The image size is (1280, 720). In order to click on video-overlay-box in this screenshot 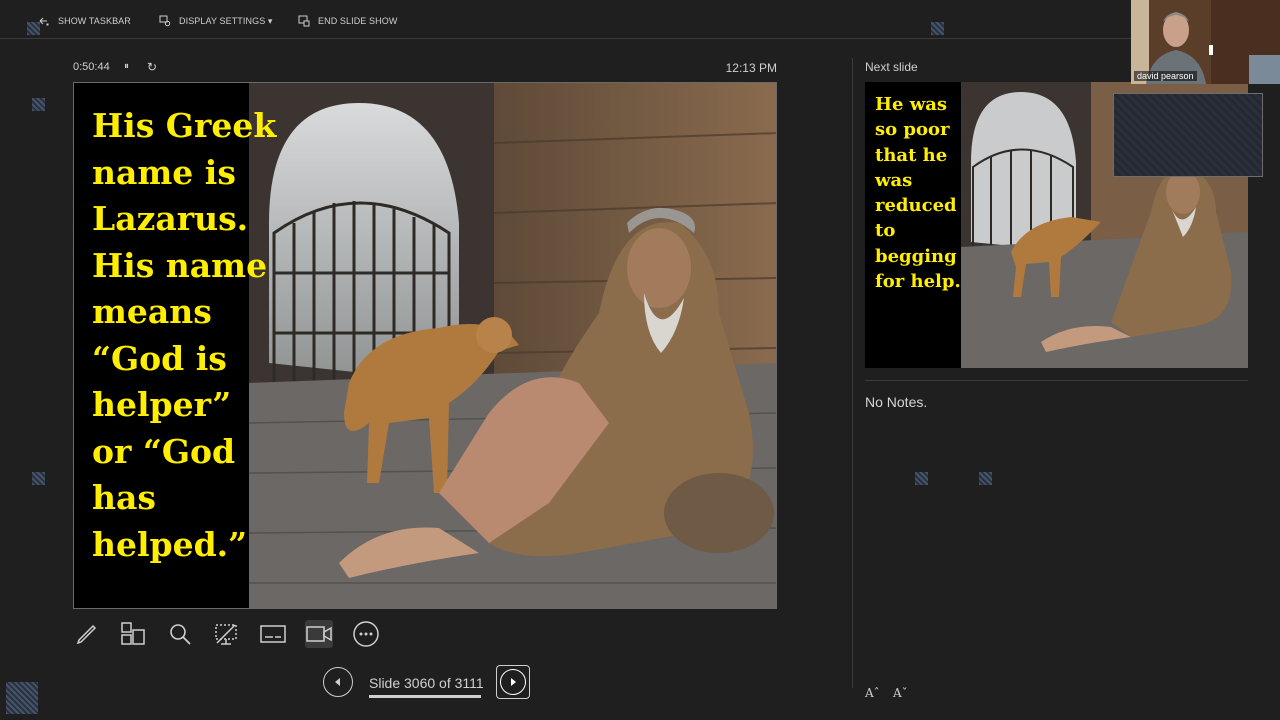, I will do `click(1188, 135)`.